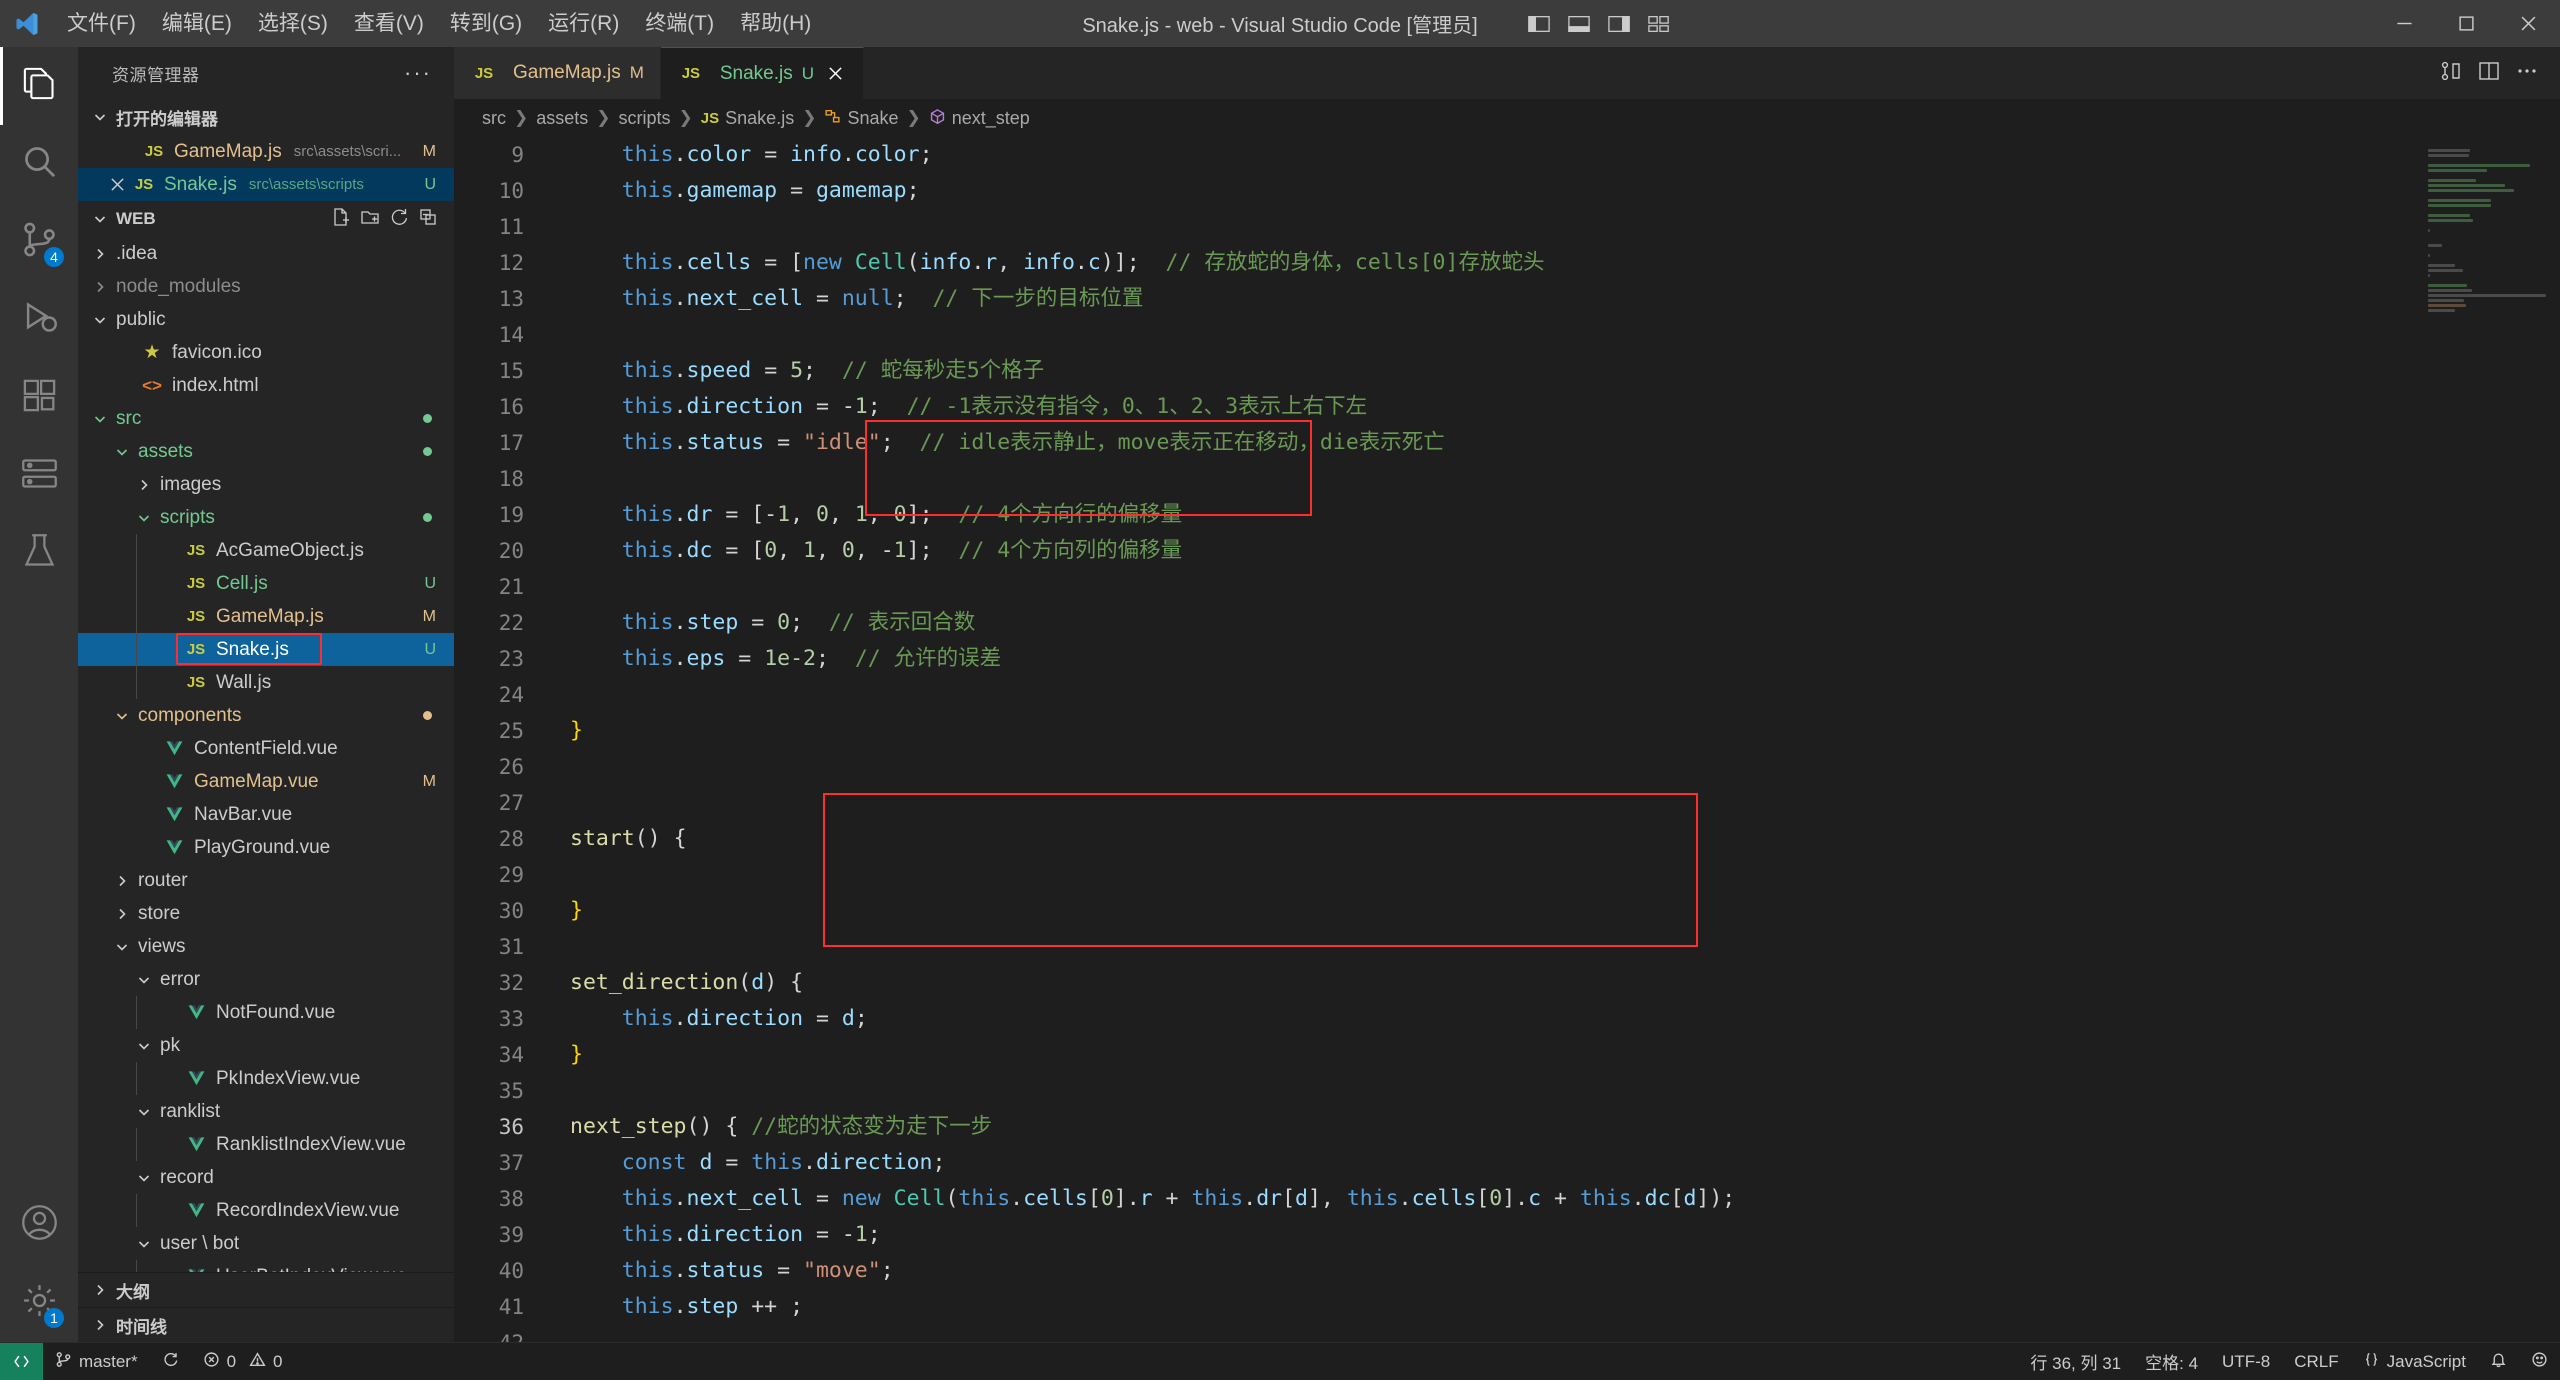 Image resolution: width=2560 pixels, height=1380 pixels. I want to click on tree-file-contentfield-vue: ContentField.vue, so click(266, 748).